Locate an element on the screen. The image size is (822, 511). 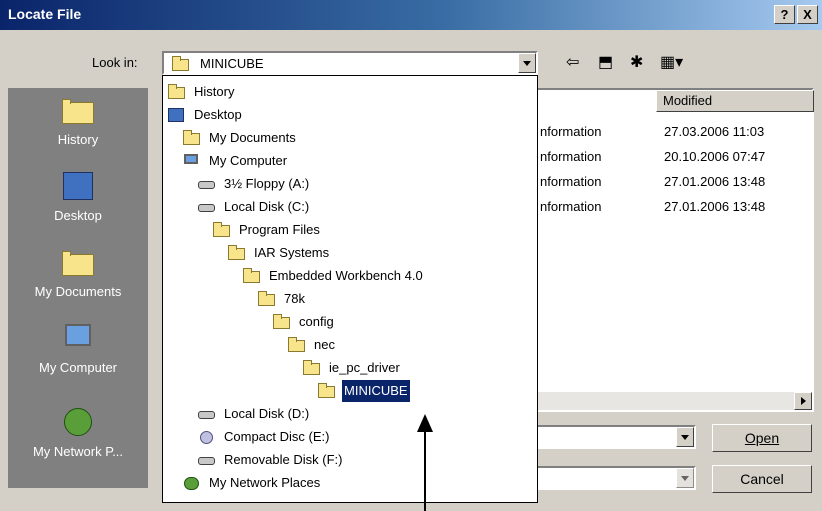
dropdown-item-label: nec is located at coordinates (324, 344).